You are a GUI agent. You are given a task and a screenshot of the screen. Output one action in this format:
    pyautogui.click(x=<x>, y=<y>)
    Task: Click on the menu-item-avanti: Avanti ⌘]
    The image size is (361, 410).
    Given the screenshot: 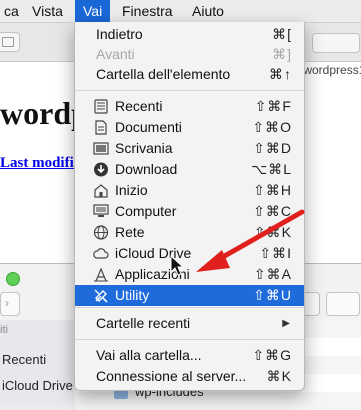 What is the action you would take?
    pyautogui.click(x=189, y=54)
    